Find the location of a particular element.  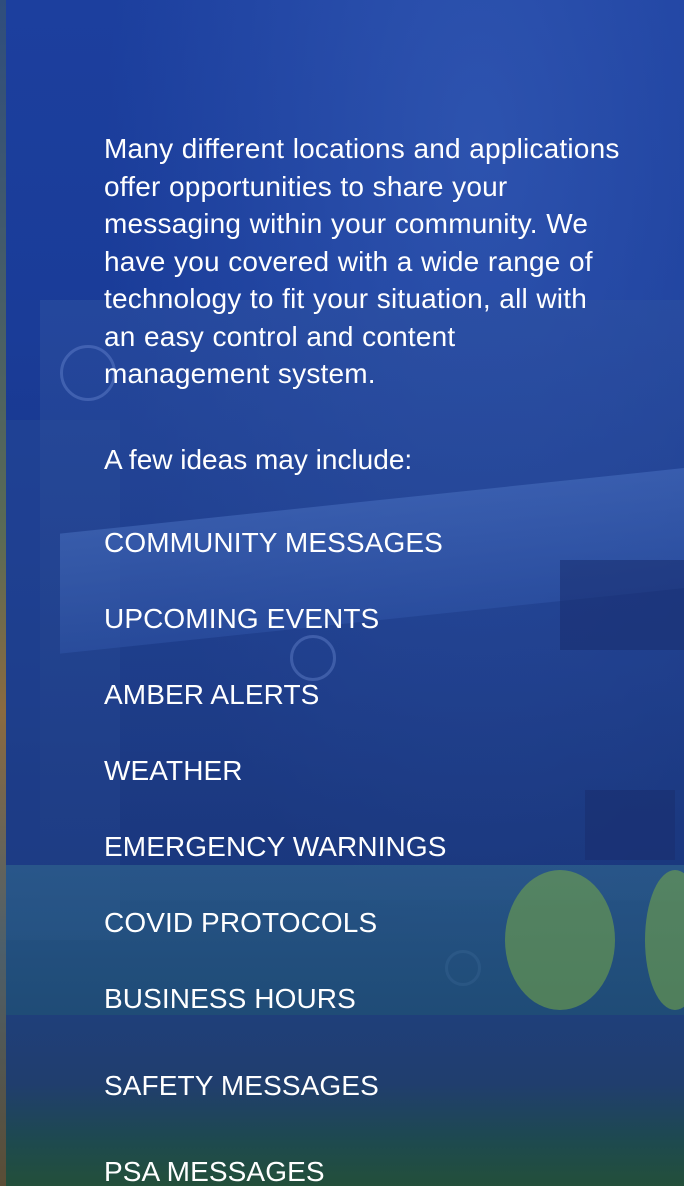

idea-item: PSA MESSAGES is located at coordinates (214, 1171).